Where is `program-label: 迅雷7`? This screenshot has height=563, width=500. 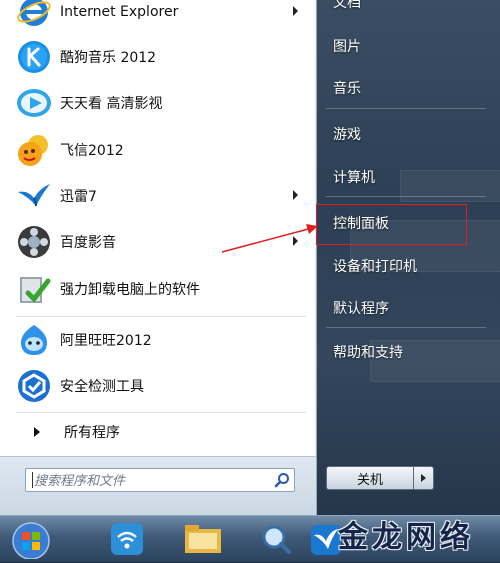 program-label: 迅雷7 is located at coordinates (78, 197).